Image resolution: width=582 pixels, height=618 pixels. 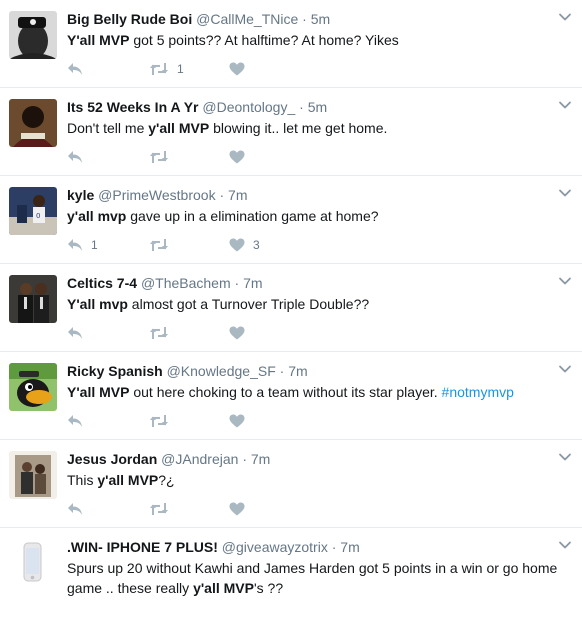 What do you see at coordinates (309, 19) in the screenshot?
I see `tweet-header: Big Belly Rude Boi @CallMe_TNice · 5m` at bounding box center [309, 19].